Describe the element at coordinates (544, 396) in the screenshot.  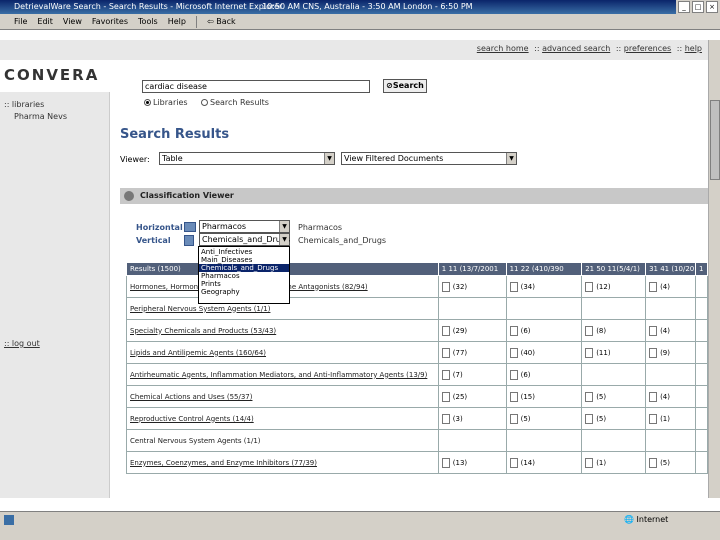
I see `count-cell: (15)` at that location.